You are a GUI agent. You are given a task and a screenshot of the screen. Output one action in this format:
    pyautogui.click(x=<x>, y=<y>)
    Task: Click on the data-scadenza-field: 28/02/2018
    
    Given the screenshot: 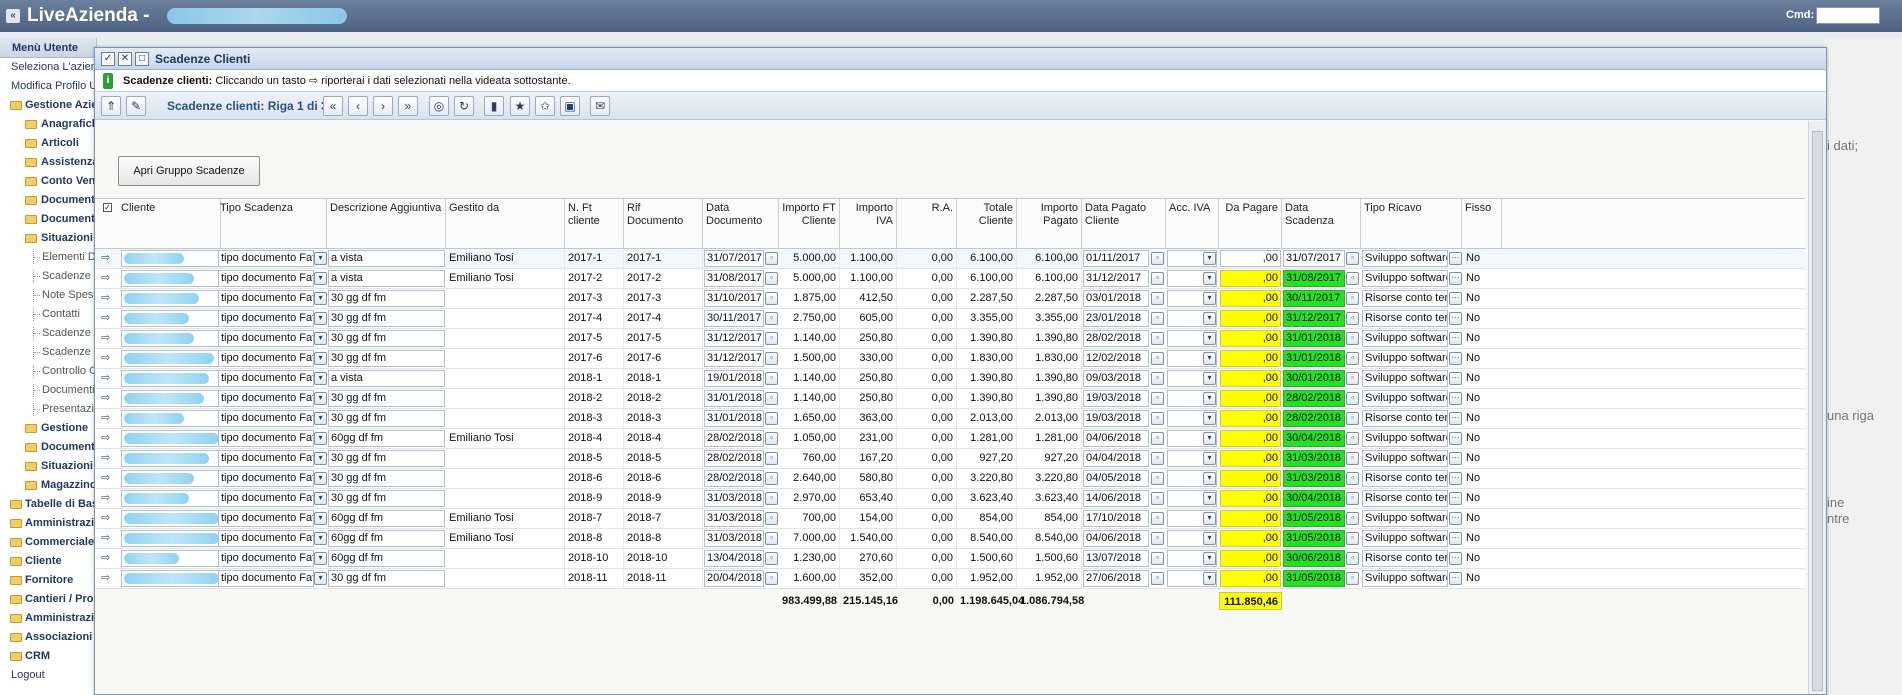 What is the action you would take?
    pyautogui.click(x=1314, y=398)
    